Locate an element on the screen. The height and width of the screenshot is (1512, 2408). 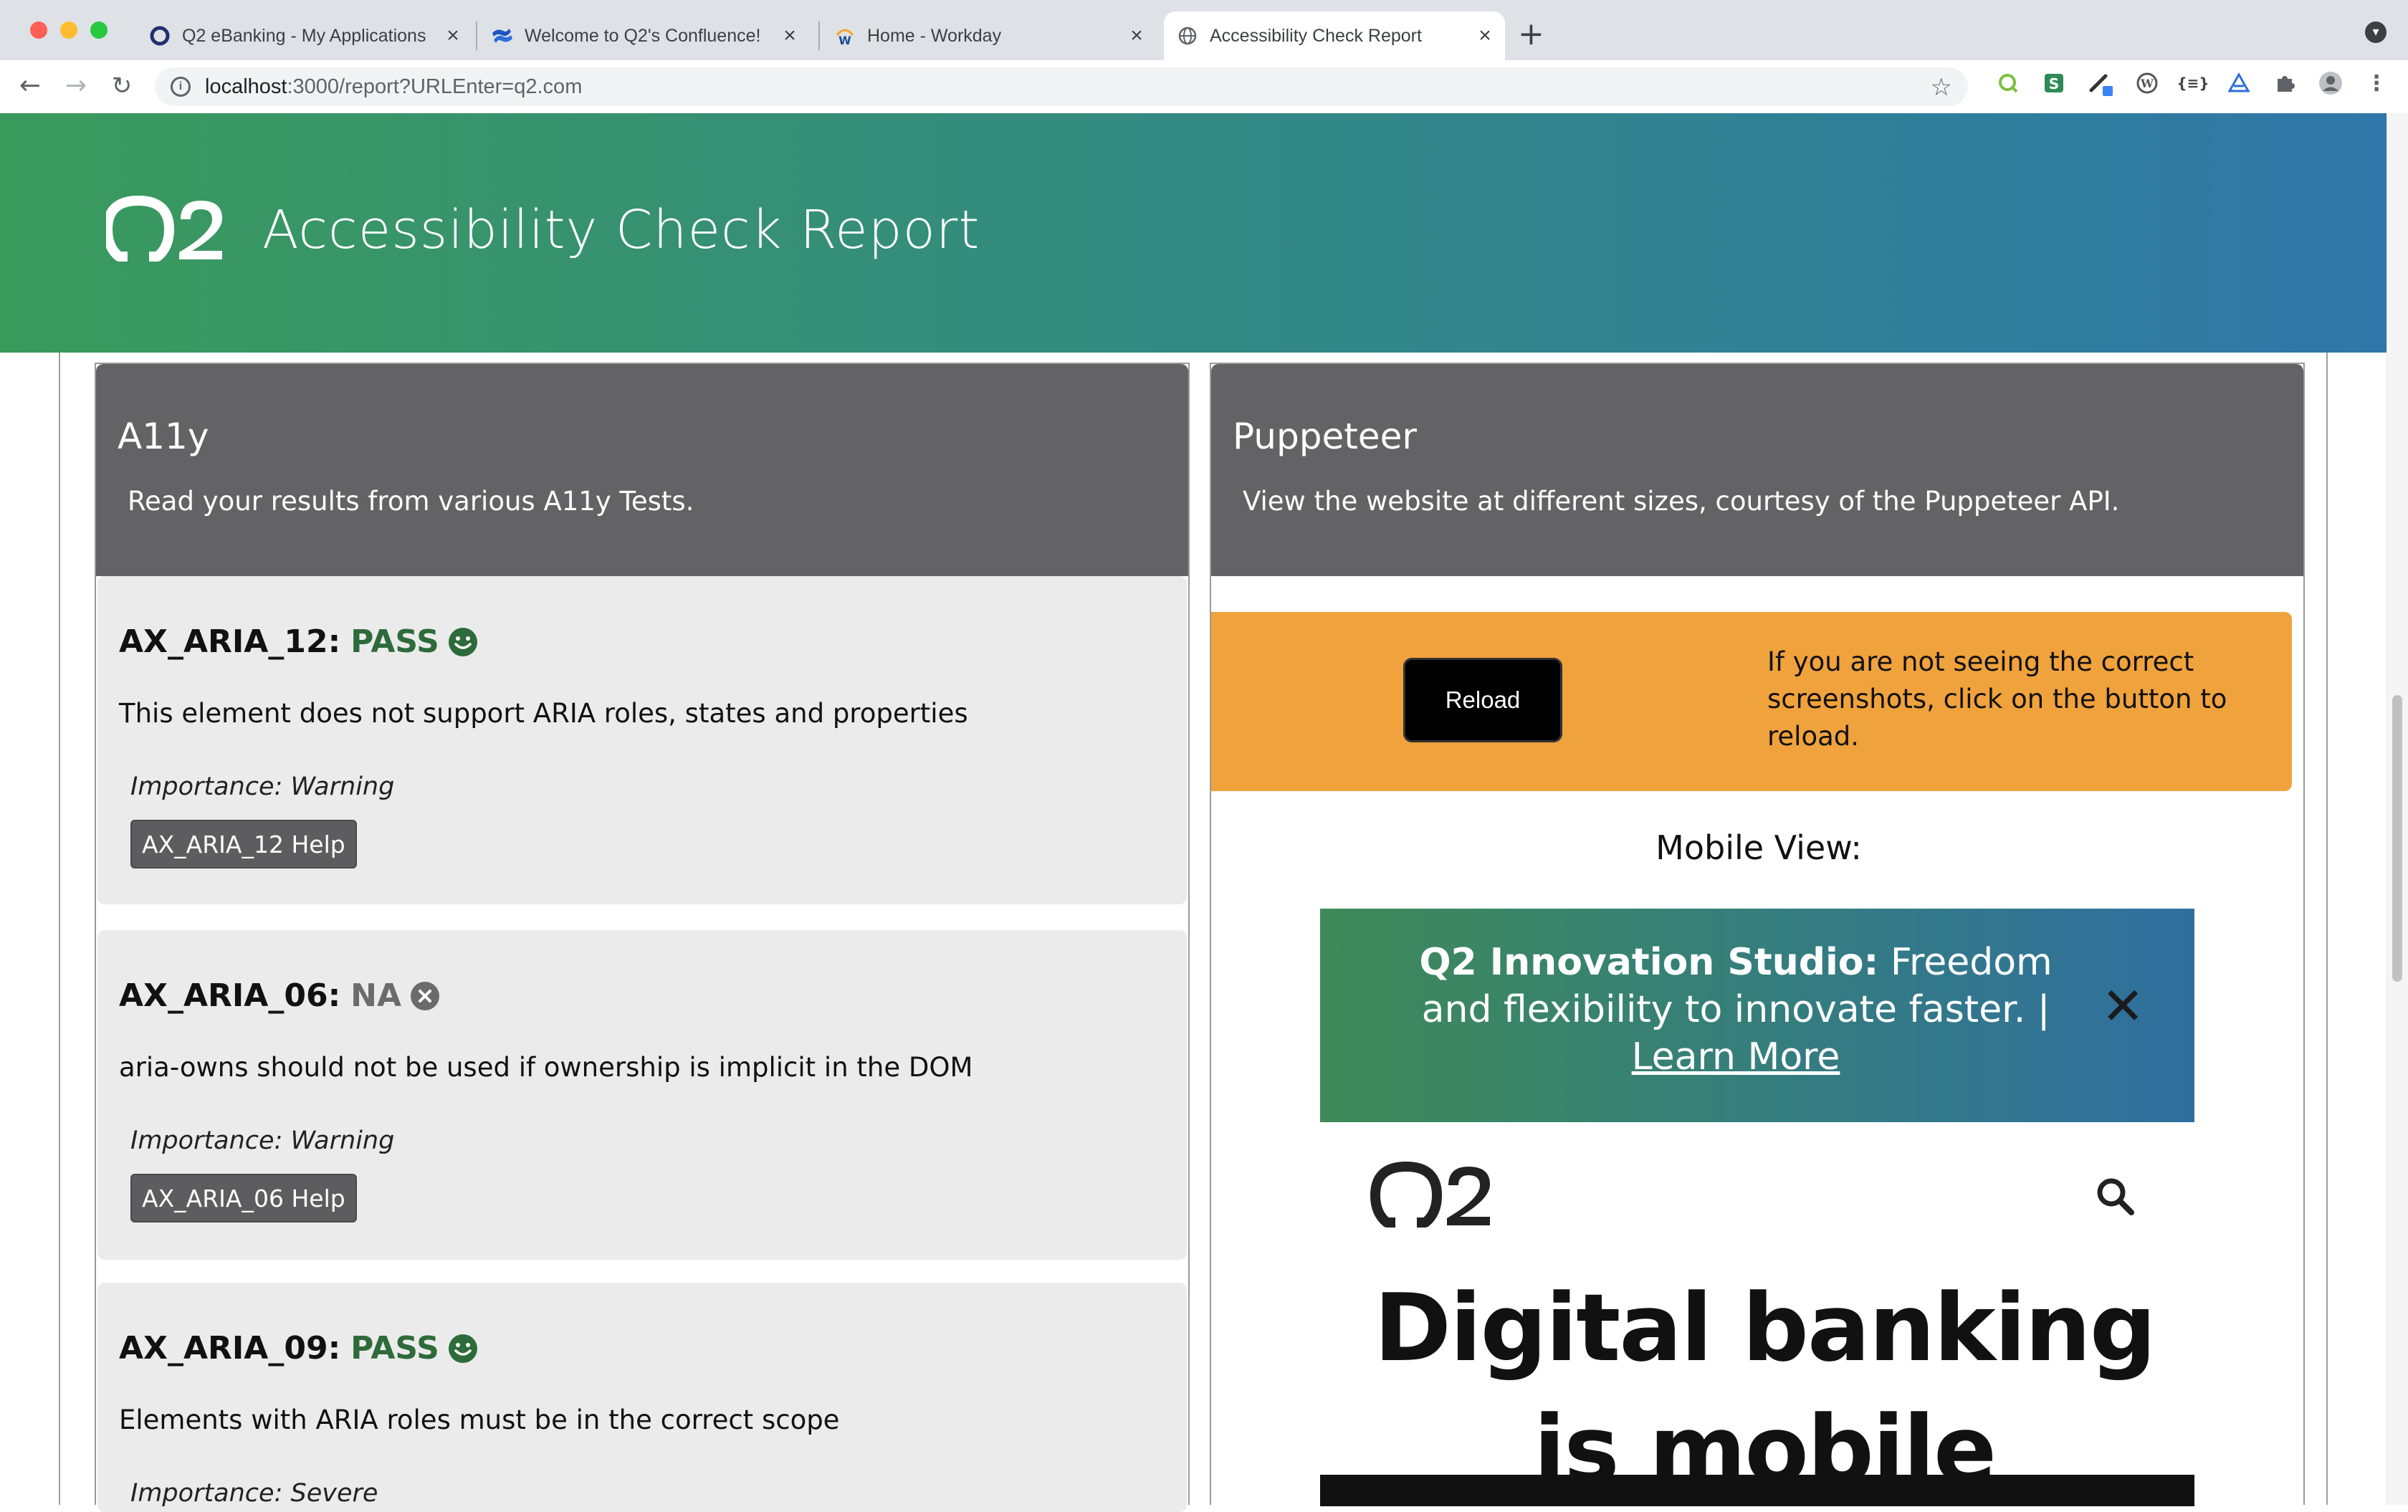
forward-arrow-icon: → is located at coordinates (76, 86).